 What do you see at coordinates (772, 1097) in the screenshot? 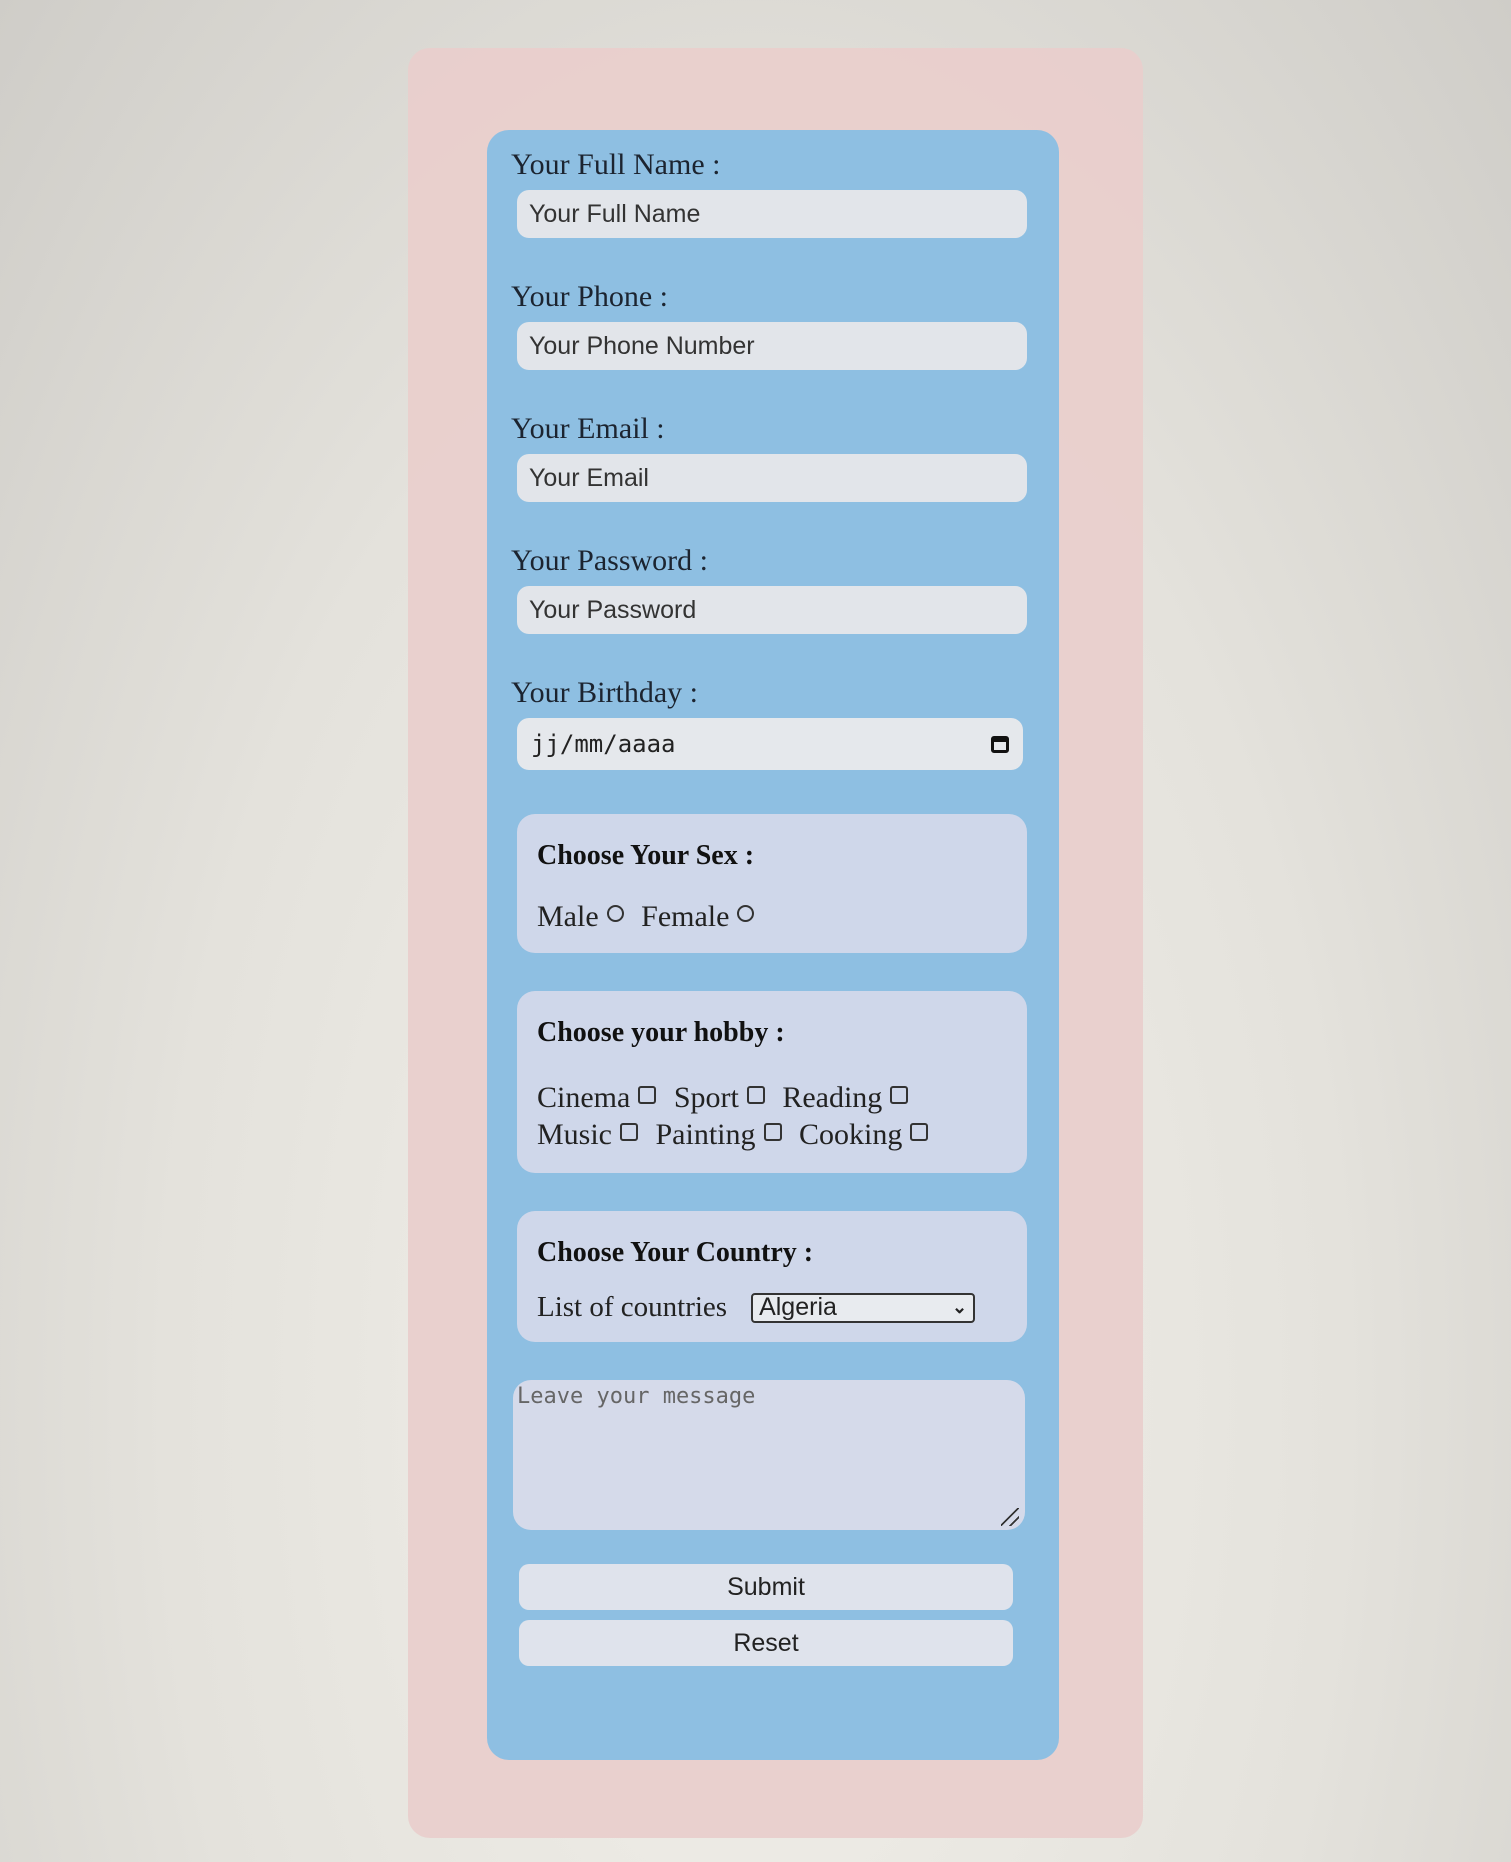
I see `hobby-row-1: Cinema Sport Reading` at bounding box center [772, 1097].